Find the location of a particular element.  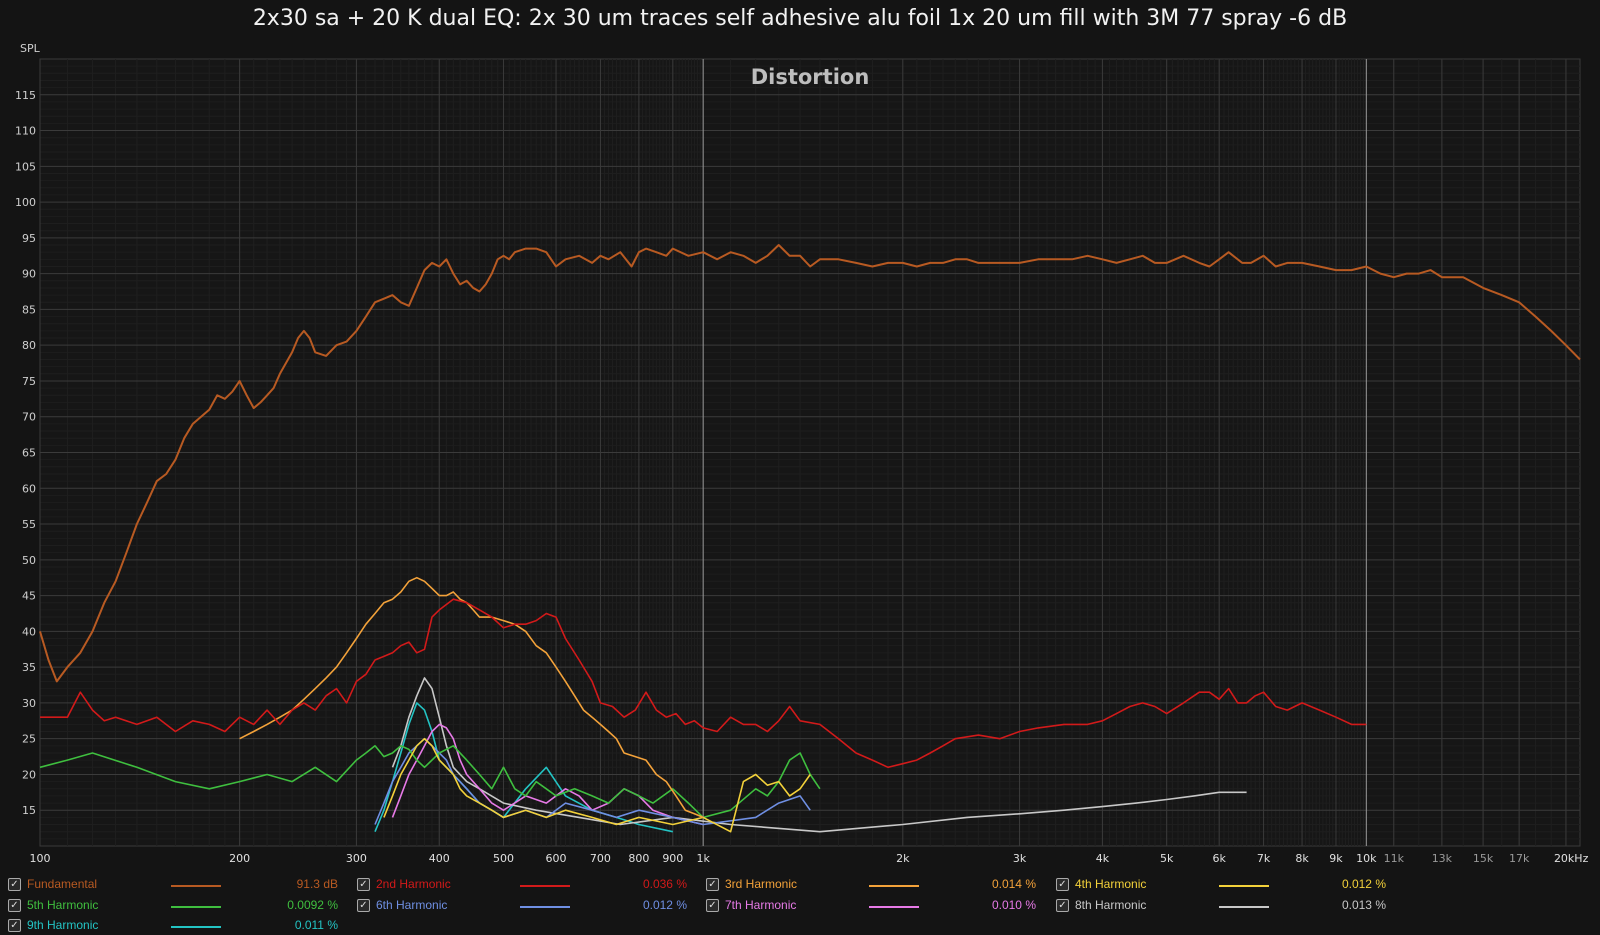

y-tick-label: 35 is located at coordinates (29, 667).